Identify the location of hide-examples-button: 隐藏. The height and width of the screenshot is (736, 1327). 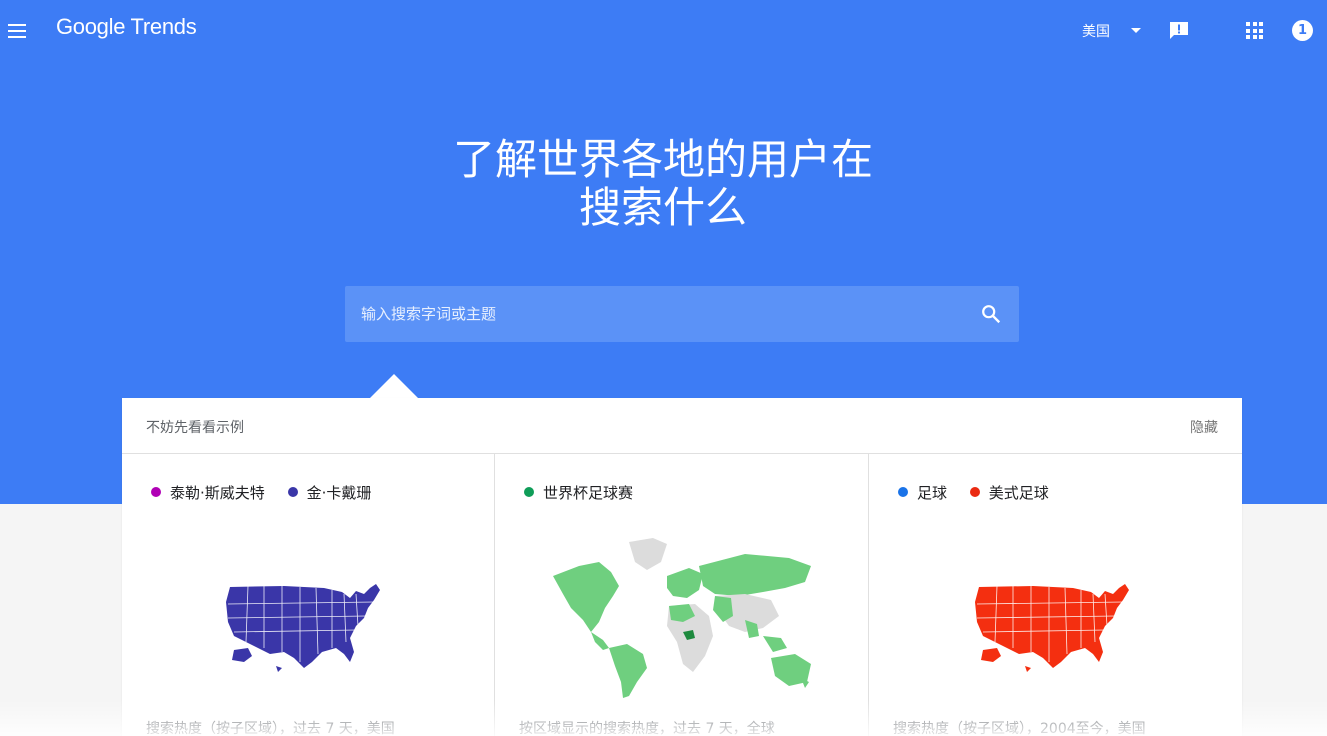
(1204, 427).